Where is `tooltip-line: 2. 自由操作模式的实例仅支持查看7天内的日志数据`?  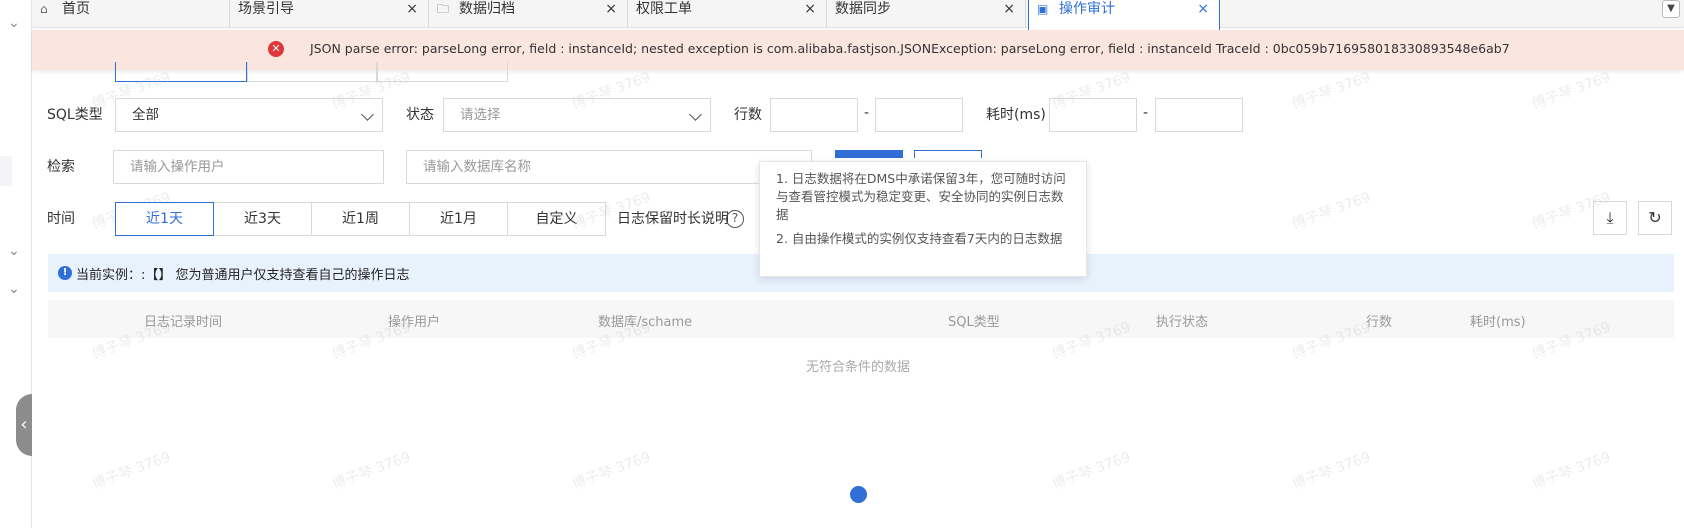
tooltip-line: 2. 自由操作模式的实例仅支持查看7天内的日志数据 is located at coordinates (919, 238).